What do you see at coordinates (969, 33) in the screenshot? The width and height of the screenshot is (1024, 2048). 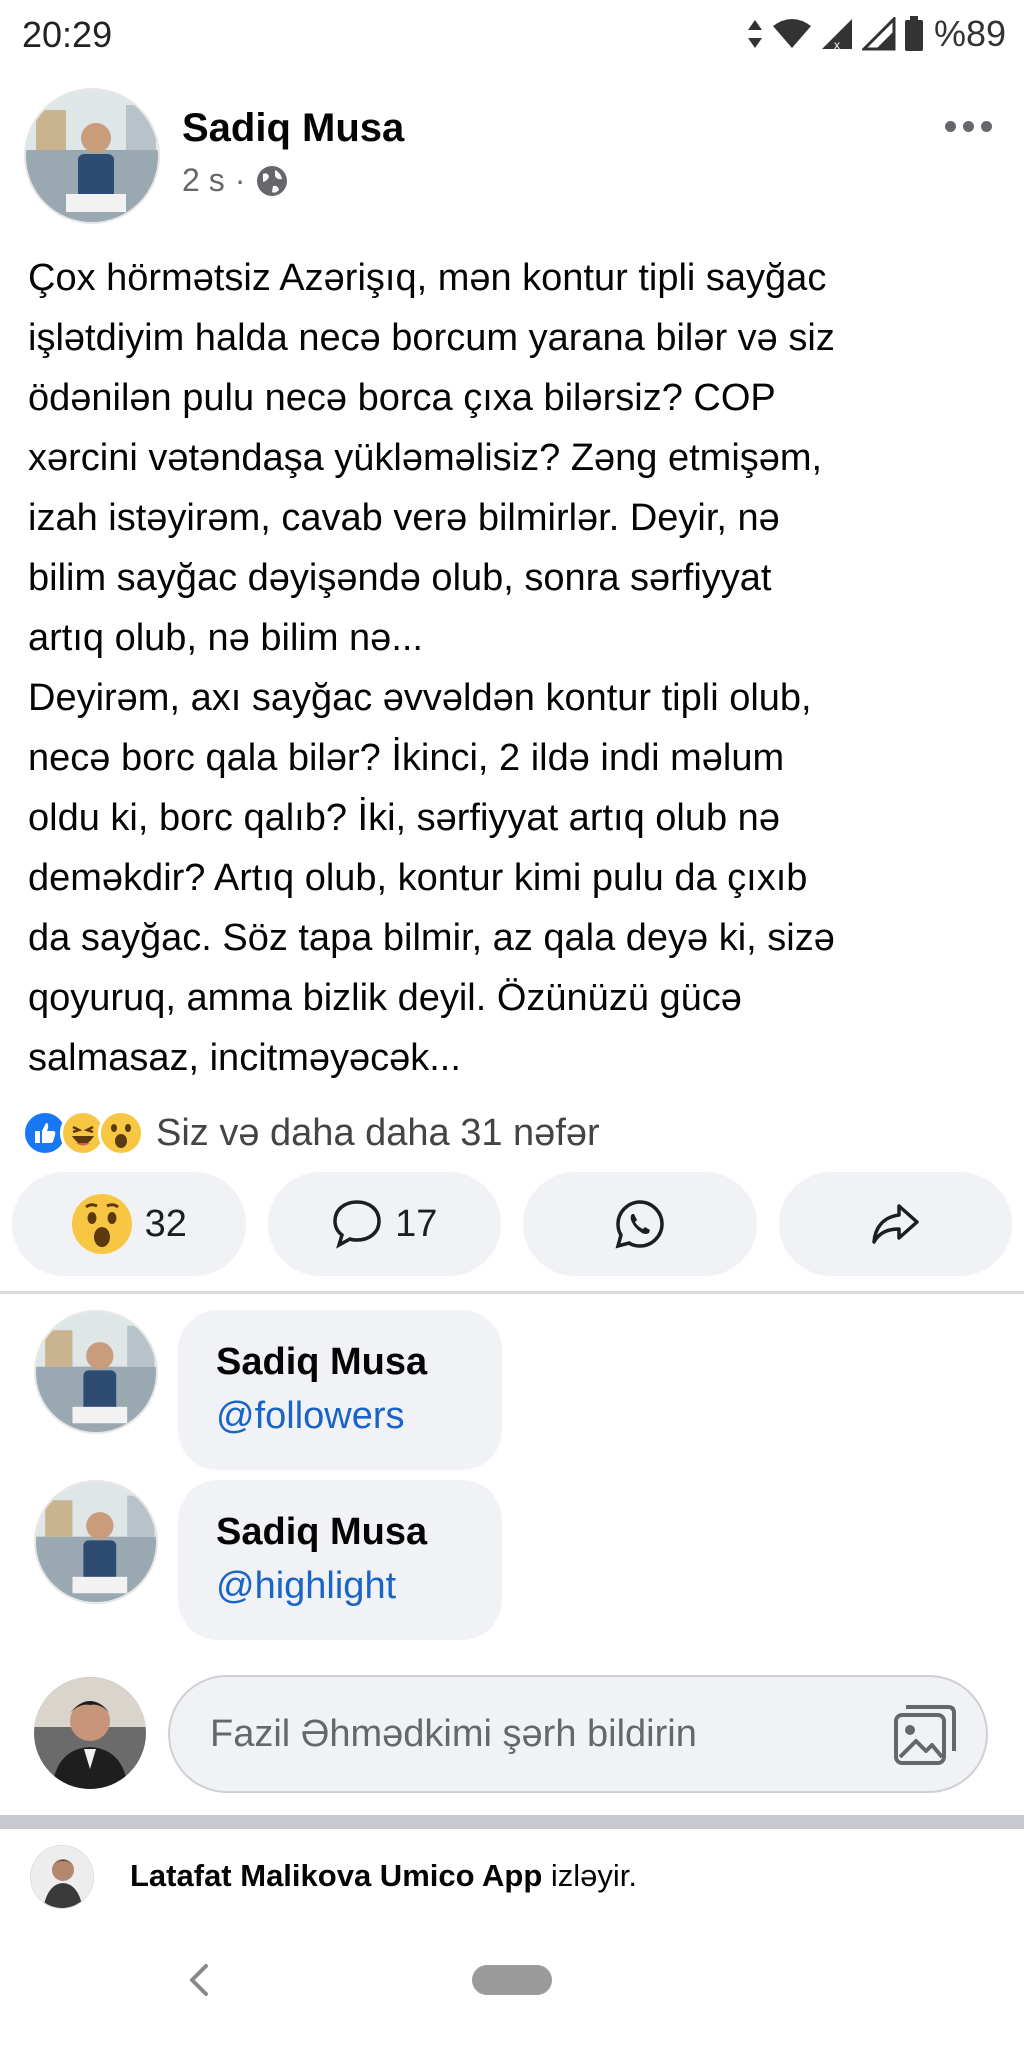 I see `battery-percentage: %89` at bounding box center [969, 33].